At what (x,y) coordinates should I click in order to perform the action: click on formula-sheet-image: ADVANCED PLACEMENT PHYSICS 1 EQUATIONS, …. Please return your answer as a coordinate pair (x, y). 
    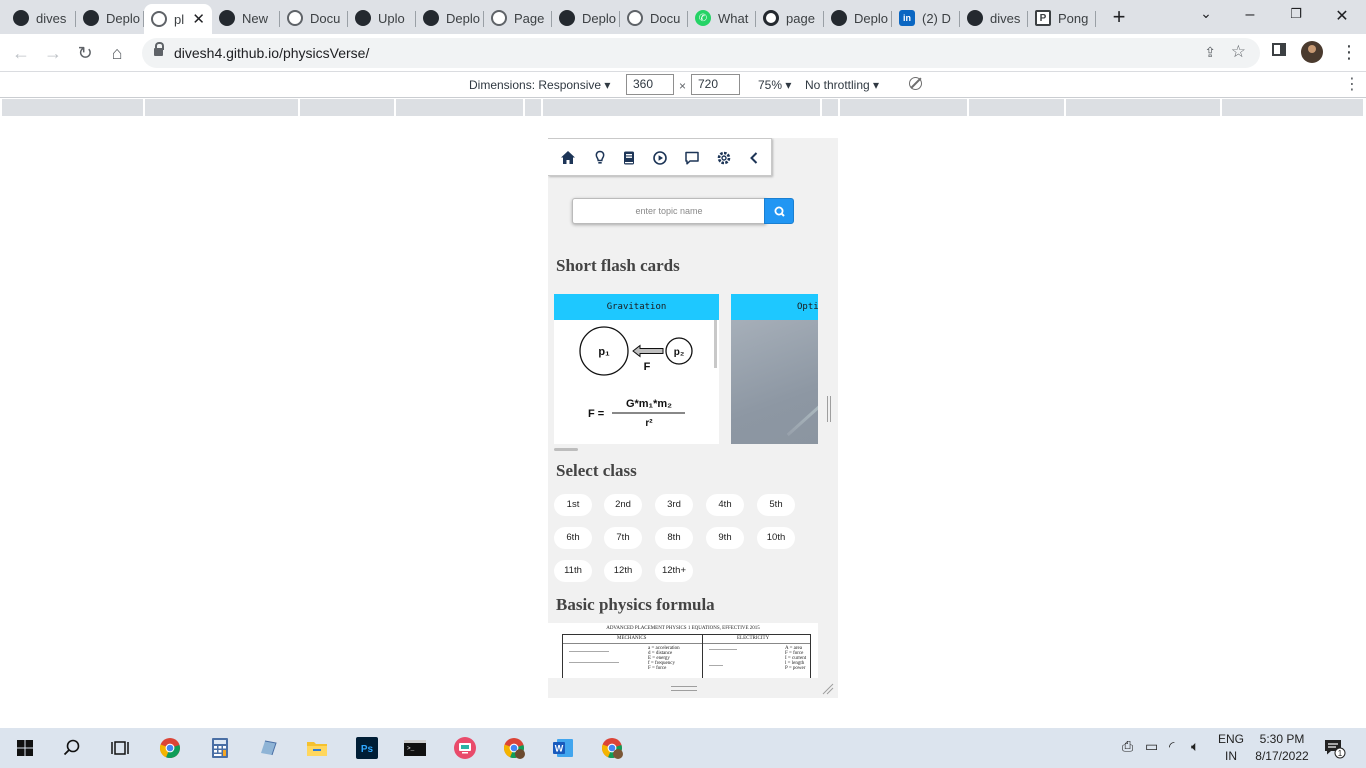
    Looking at the image, I should click on (683, 650).